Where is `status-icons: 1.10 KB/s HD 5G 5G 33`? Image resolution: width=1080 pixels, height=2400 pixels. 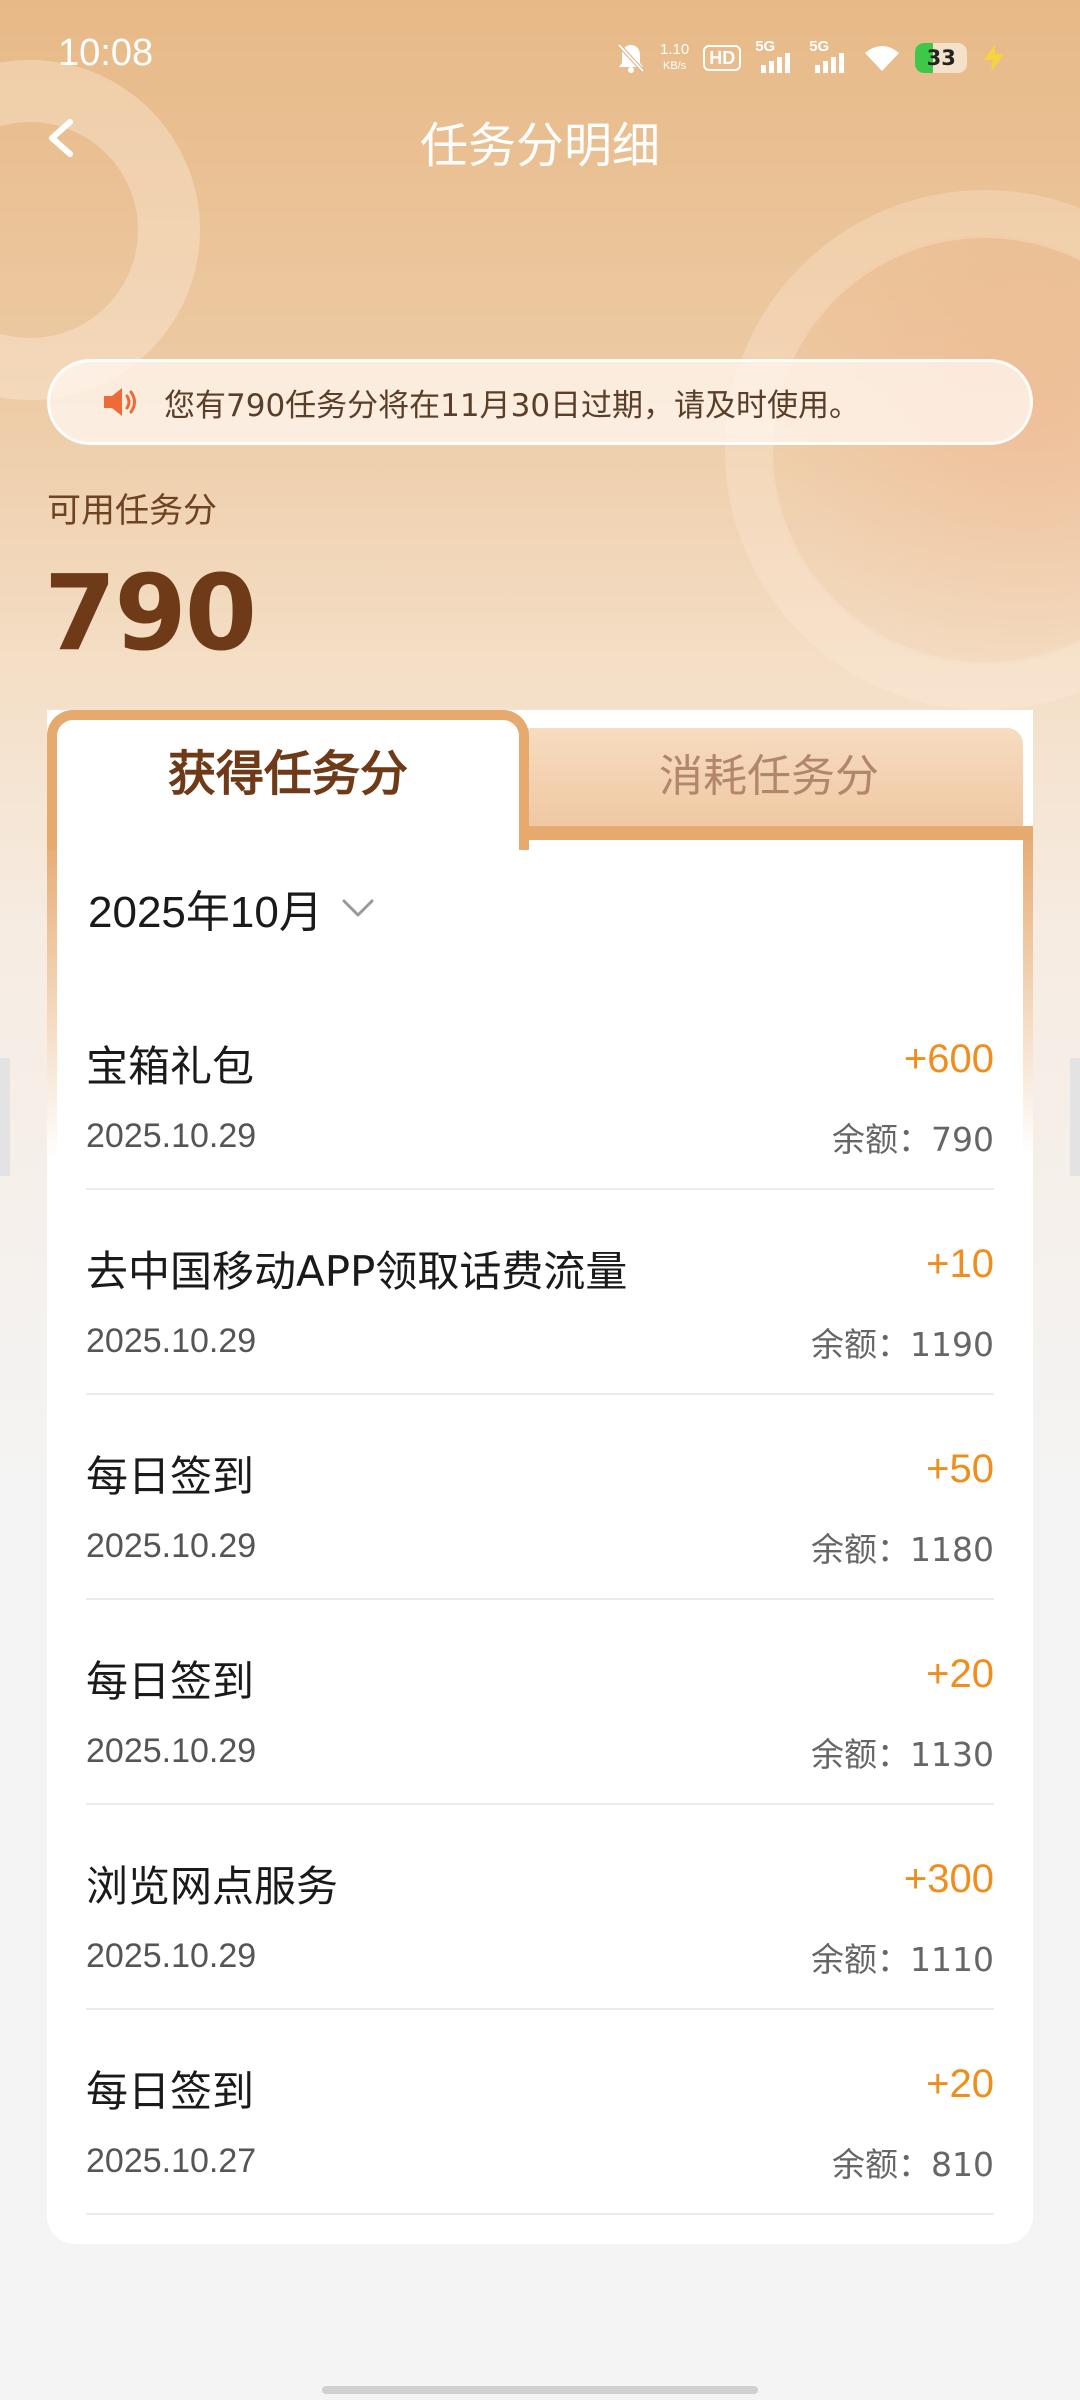 status-icons: 1.10 KB/s HD 5G 5G 33 is located at coordinates (811, 58).